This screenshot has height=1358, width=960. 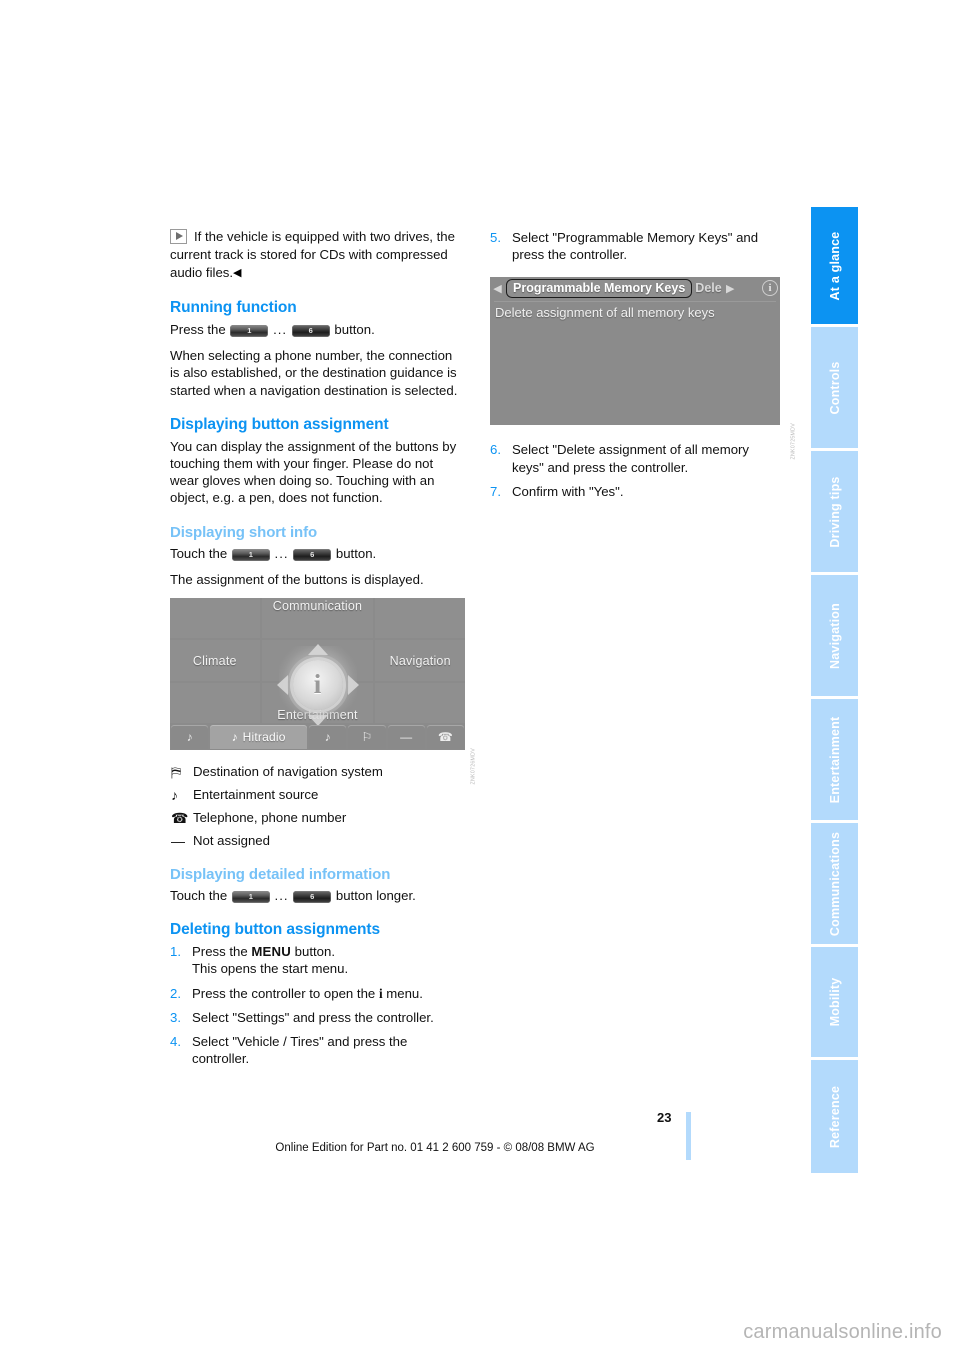 I want to click on memory-button-1: ♪, so click(x=190, y=737).